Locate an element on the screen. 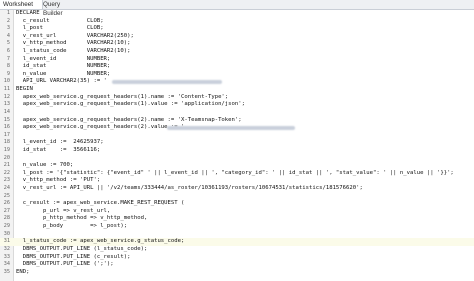 The height and width of the screenshot is (281, 474). line-number: 10 is located at coordinates (6, 81).